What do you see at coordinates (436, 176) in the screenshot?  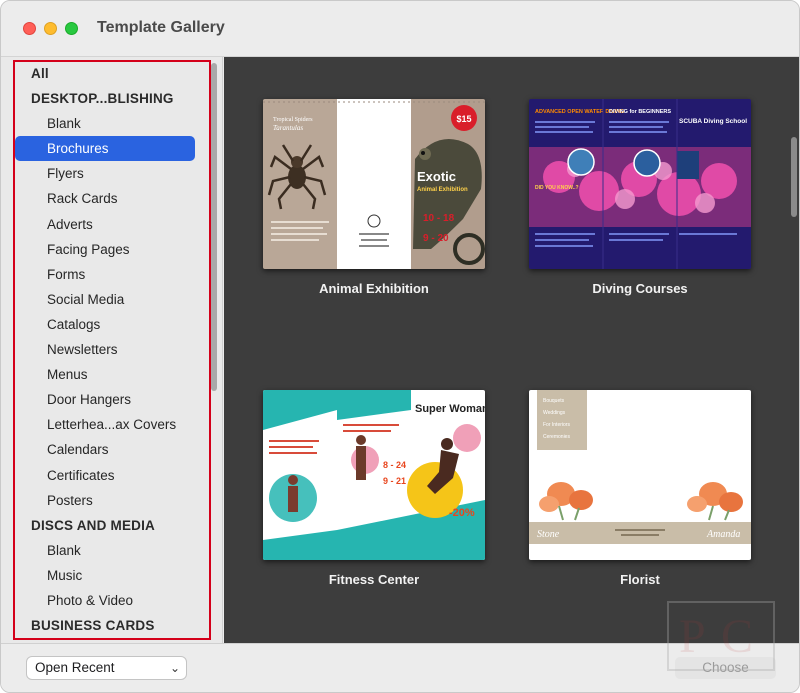 I see `thumb-exotic-headline: Exotic` at bounding box center [436, 176].